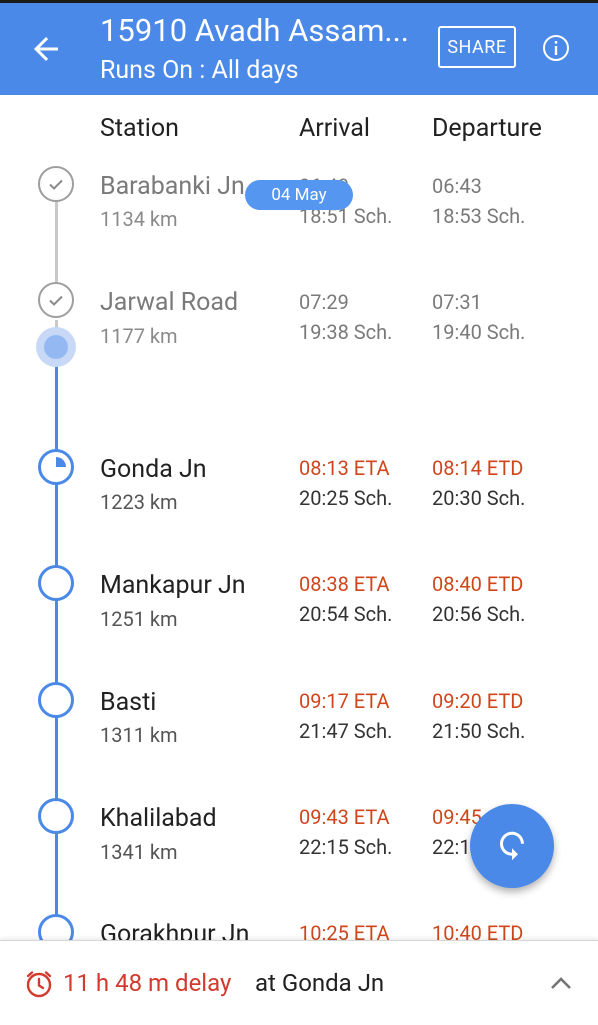 The image size is (598, 1025). Describe the element at coordinates (479, 332) in the screenshot. I see `departure-scheduled: 19:40 Sch.` at that location.